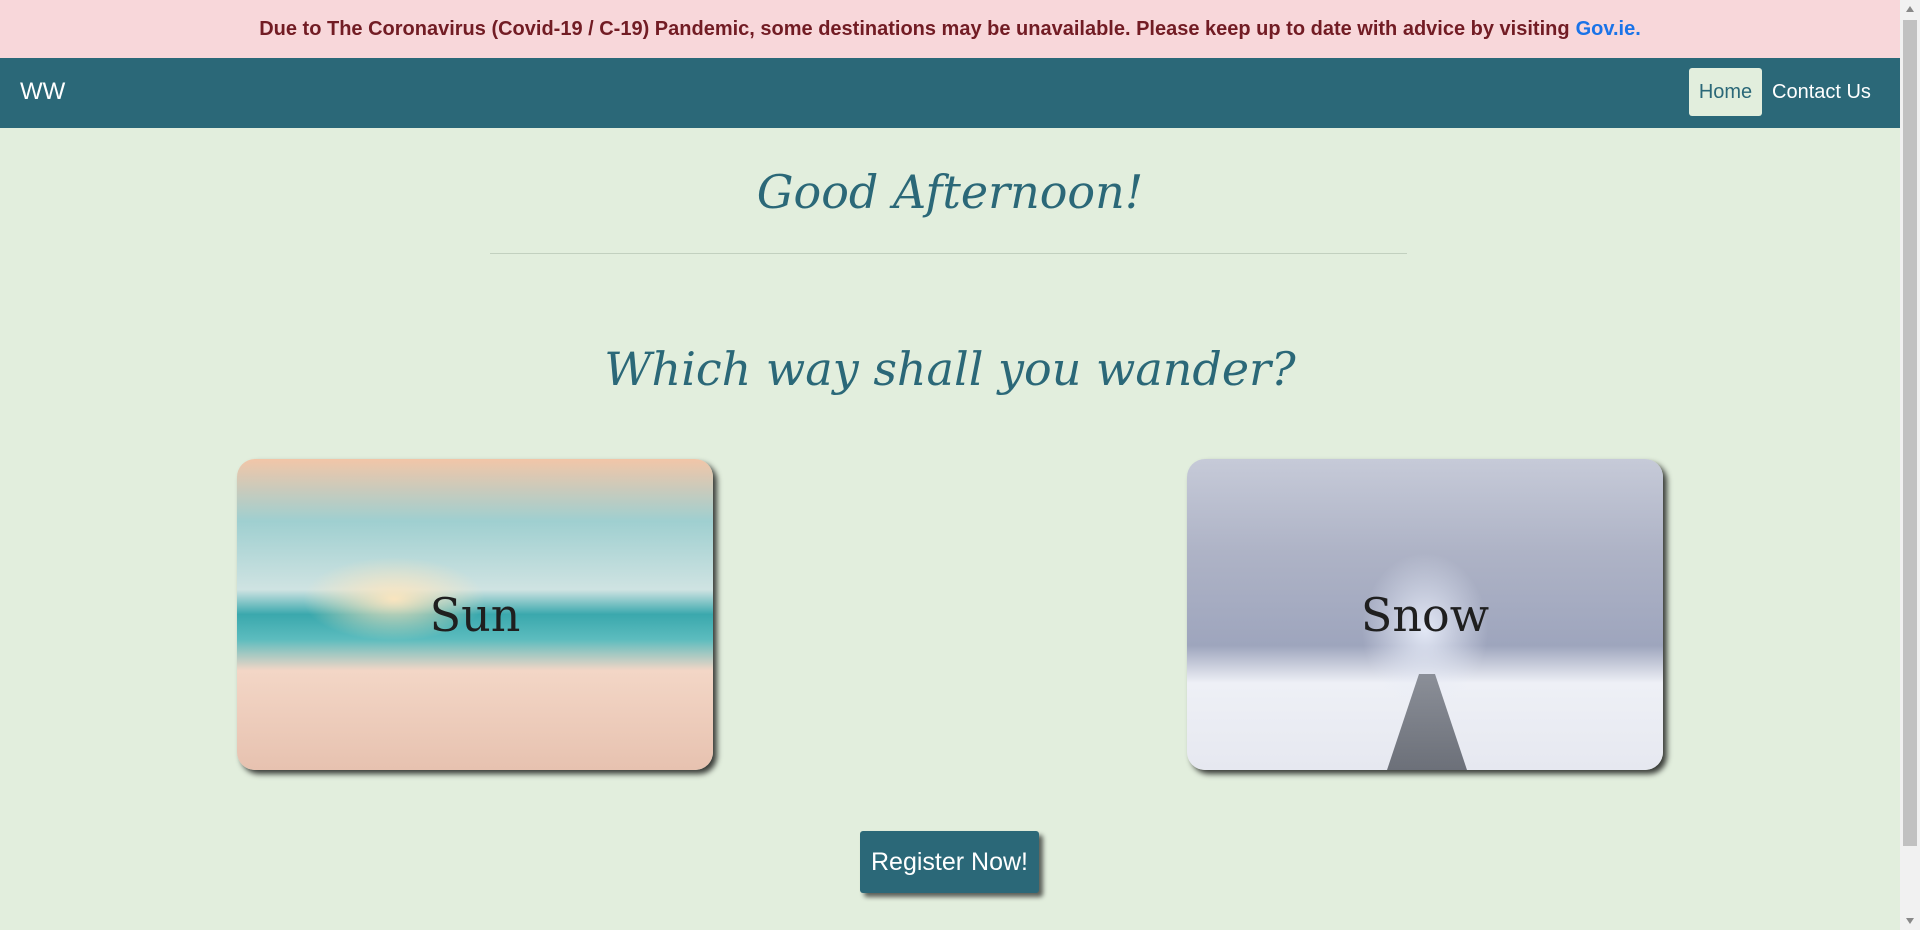 The height and width of the screenshot is (930, 1920). Describe the element at coordinates (1821, 92) in the screenshot. I see `nav-contact-us: Contact Us` at that location.